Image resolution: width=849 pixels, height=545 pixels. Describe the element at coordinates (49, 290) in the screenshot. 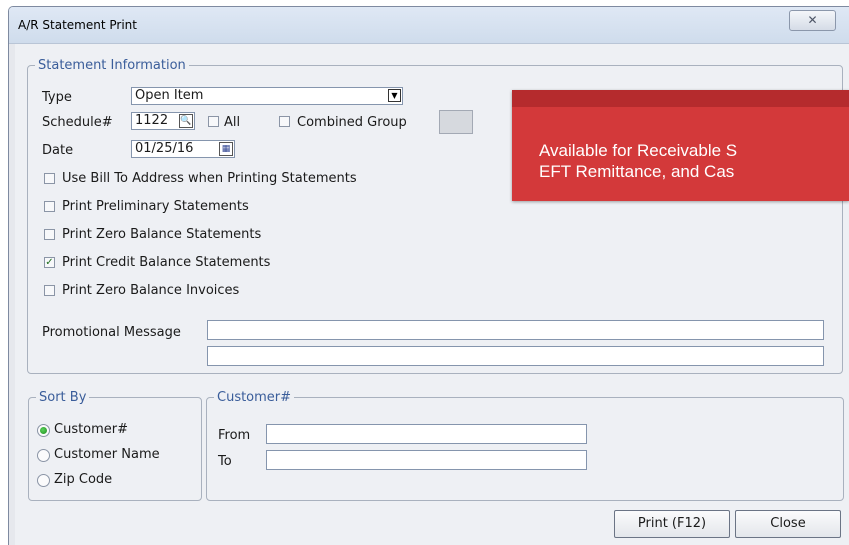

I see `print-zero-balance-invoices-checkbox` at that location.